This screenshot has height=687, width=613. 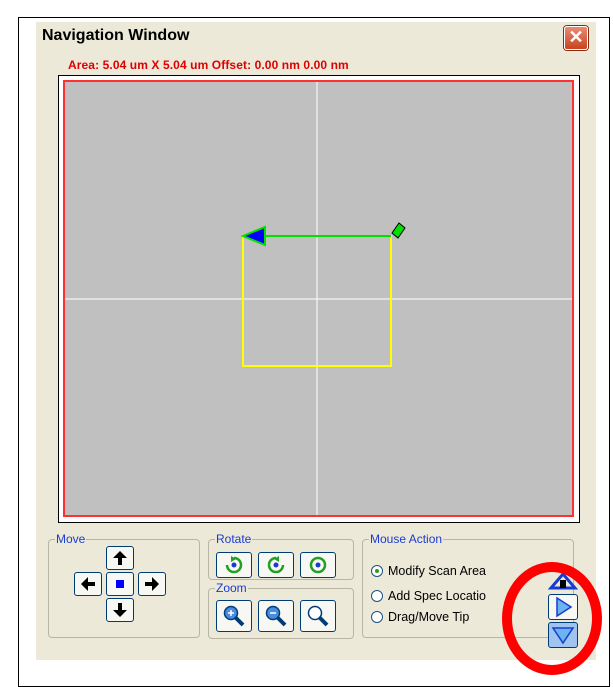 What do you see at coordinates (234, 539) in the screenshot?
I see `rotate-group-label: Rotate` at bounding box center [234, 539].